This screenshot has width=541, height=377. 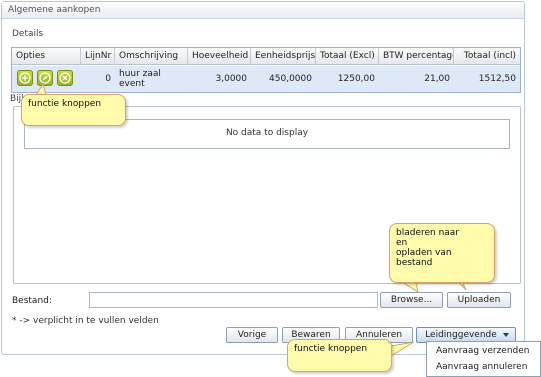 I want to click on edit-icon, so click(x=45, y=78).